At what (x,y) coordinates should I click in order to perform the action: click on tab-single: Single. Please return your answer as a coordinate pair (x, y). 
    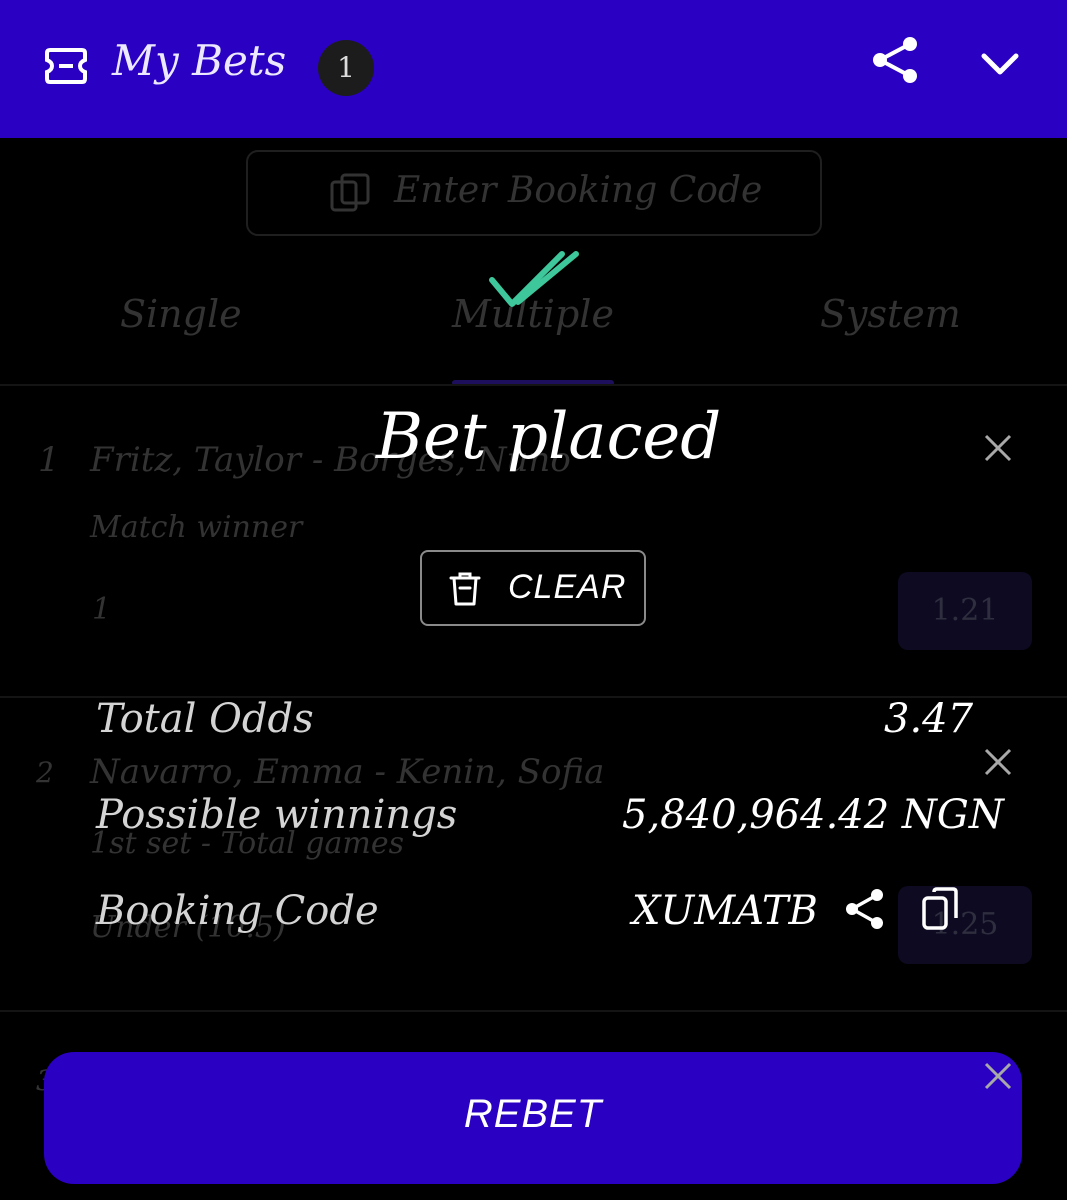
    Looking at the image, I should click on (181, 314).